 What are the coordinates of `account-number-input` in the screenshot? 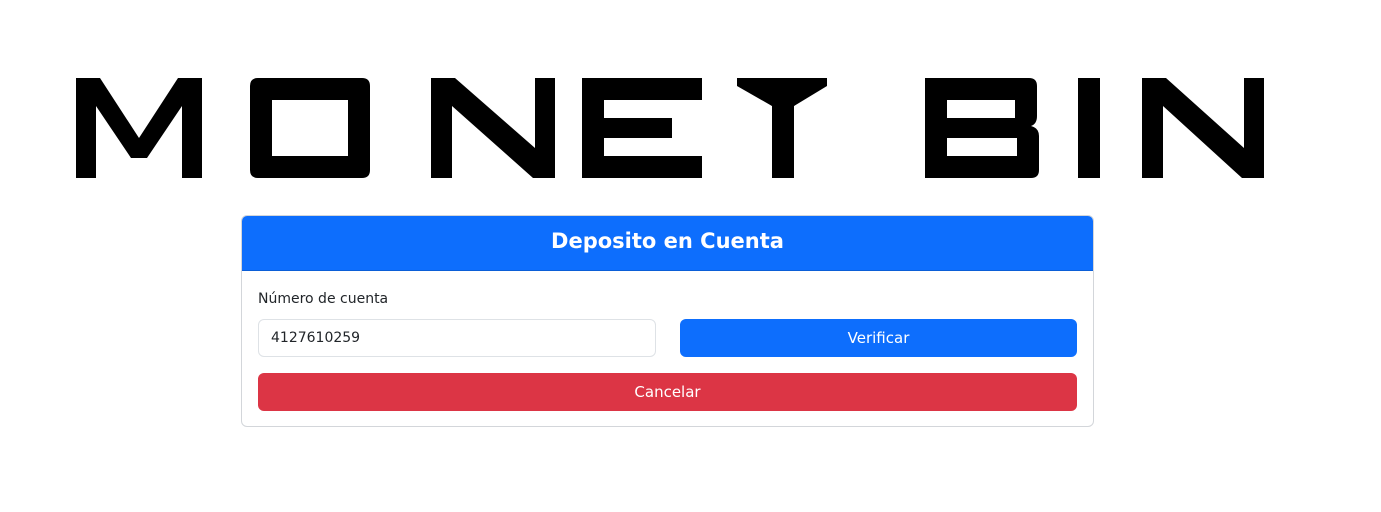 It's located at (457, 338).